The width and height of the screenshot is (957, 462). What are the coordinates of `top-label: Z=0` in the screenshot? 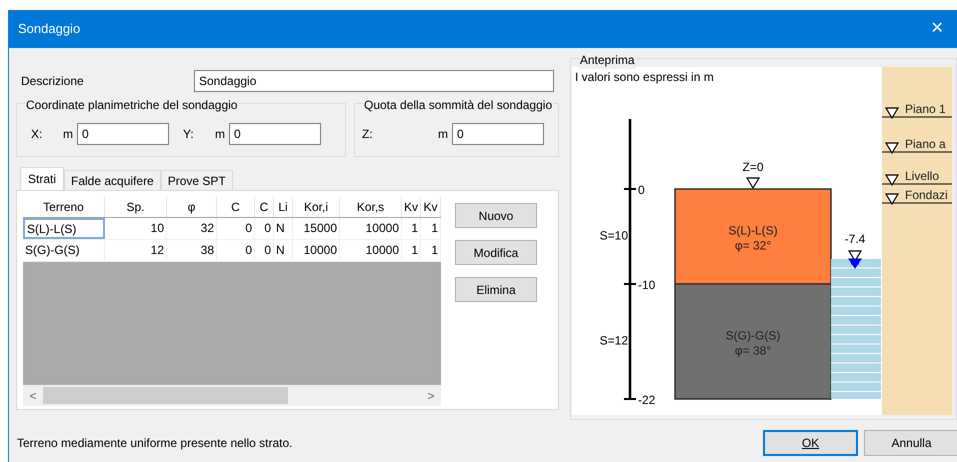 It's located at (753, 167).